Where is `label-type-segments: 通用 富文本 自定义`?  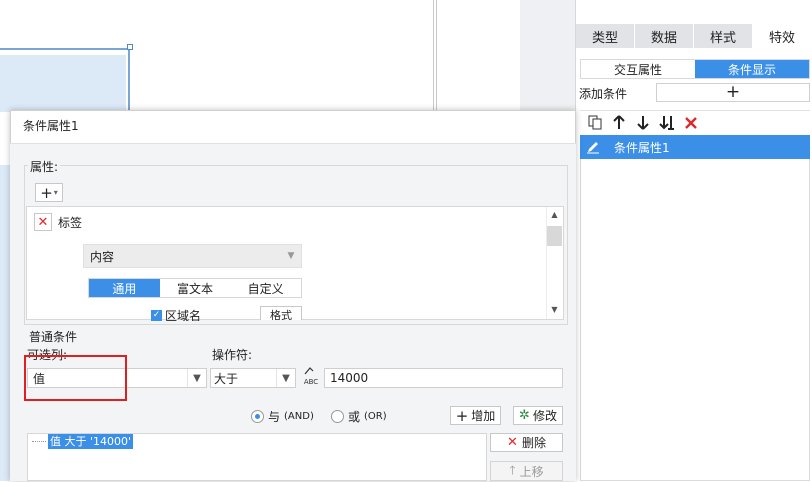 label-type-segments: 通用 富文本 自定义 is located at coordinates (195, 288).